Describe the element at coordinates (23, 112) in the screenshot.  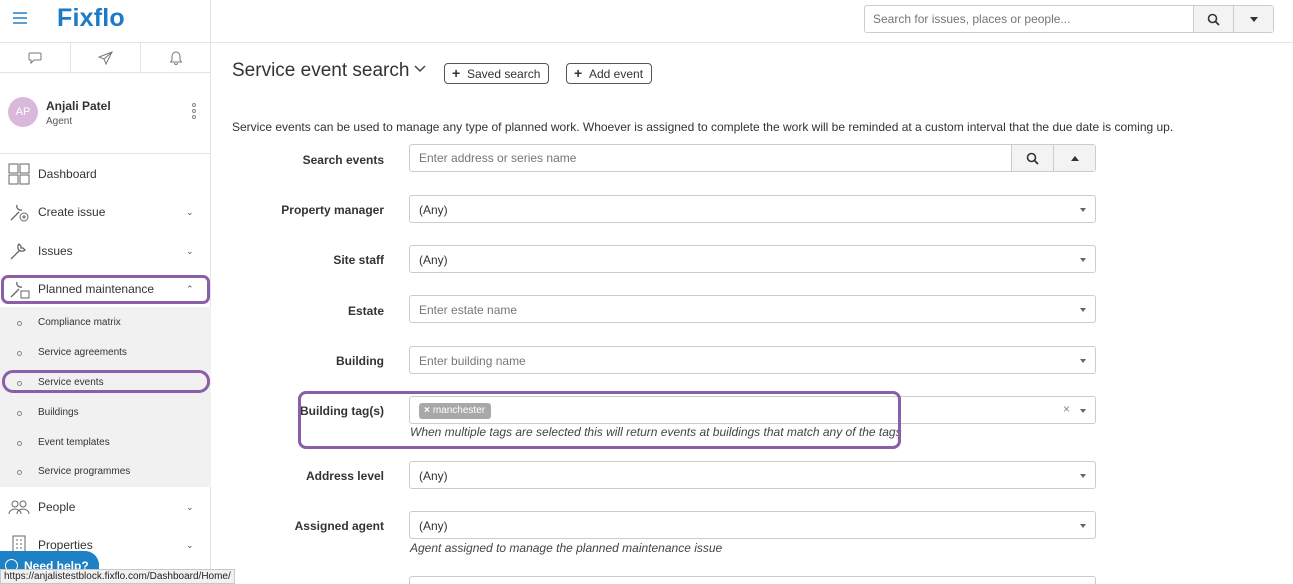
I see `avatar: AP` at that location.